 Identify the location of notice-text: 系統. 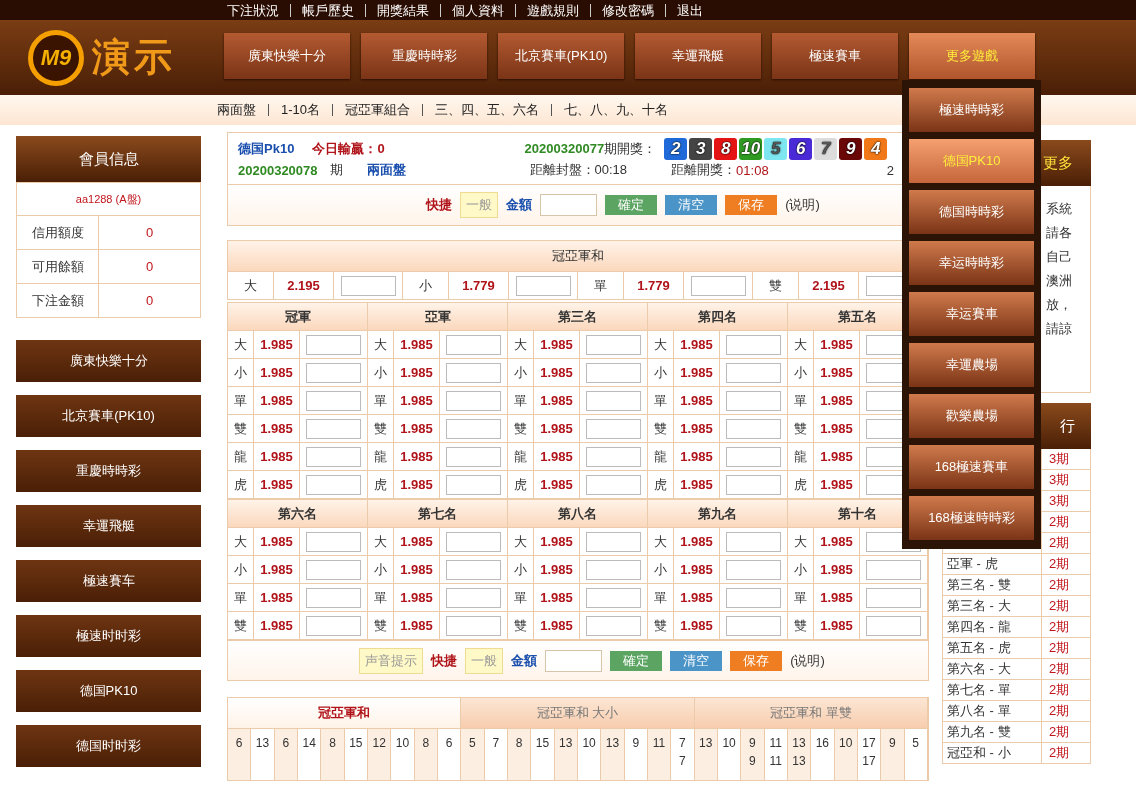
(1059, 208).